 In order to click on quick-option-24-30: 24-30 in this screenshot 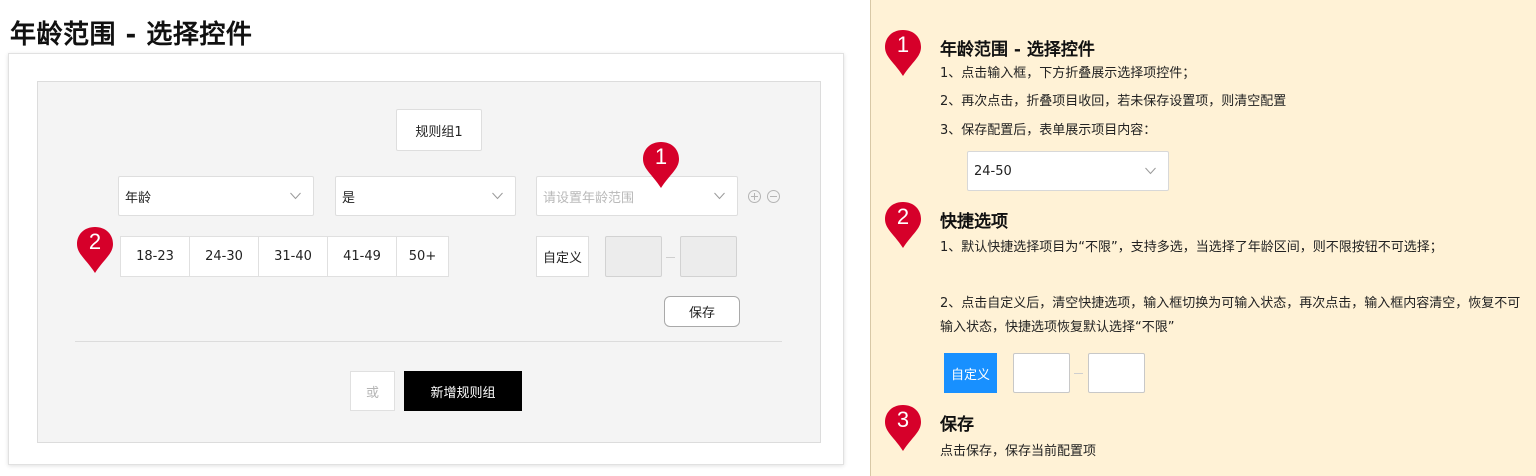, I will do `click(224, 256)`.